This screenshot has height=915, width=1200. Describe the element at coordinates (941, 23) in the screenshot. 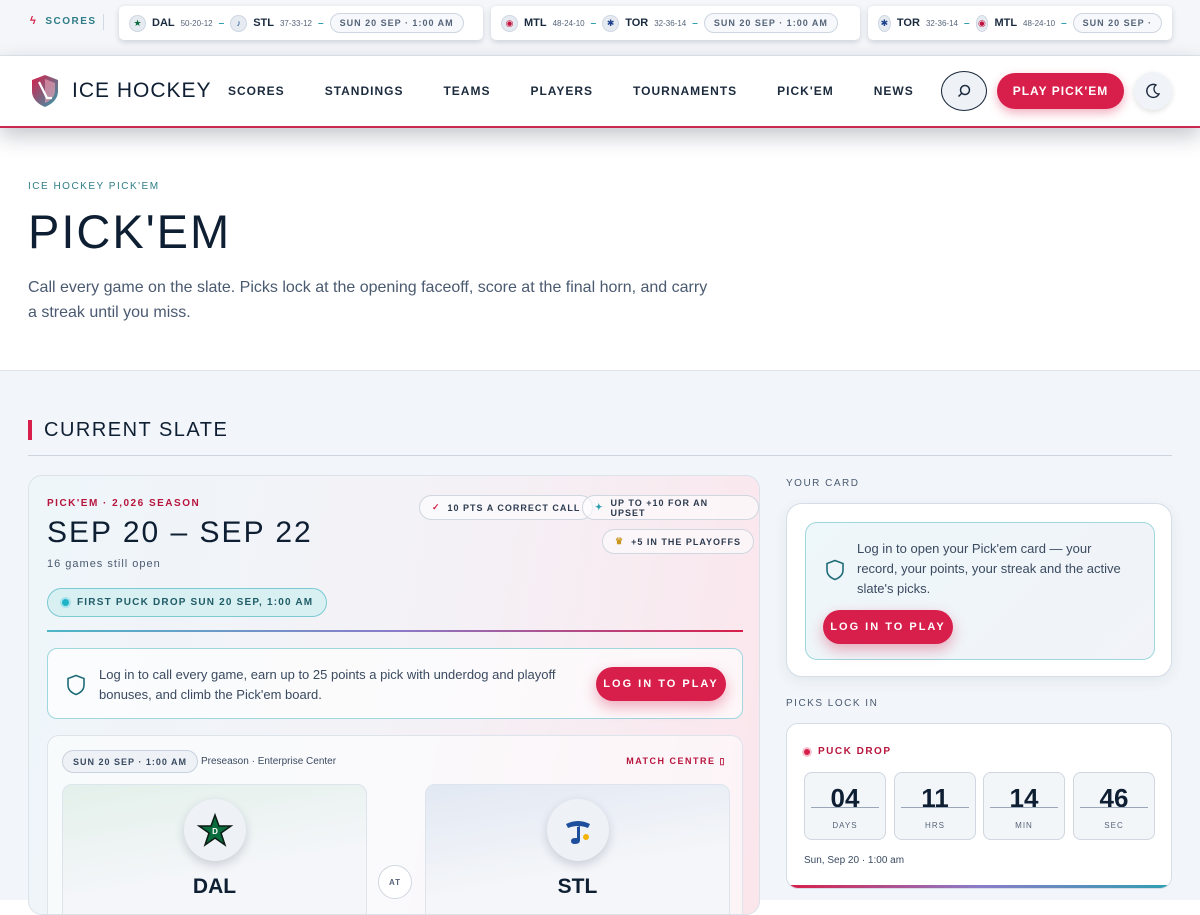

I see `ticker-away-record: 32-36-14` at that location.